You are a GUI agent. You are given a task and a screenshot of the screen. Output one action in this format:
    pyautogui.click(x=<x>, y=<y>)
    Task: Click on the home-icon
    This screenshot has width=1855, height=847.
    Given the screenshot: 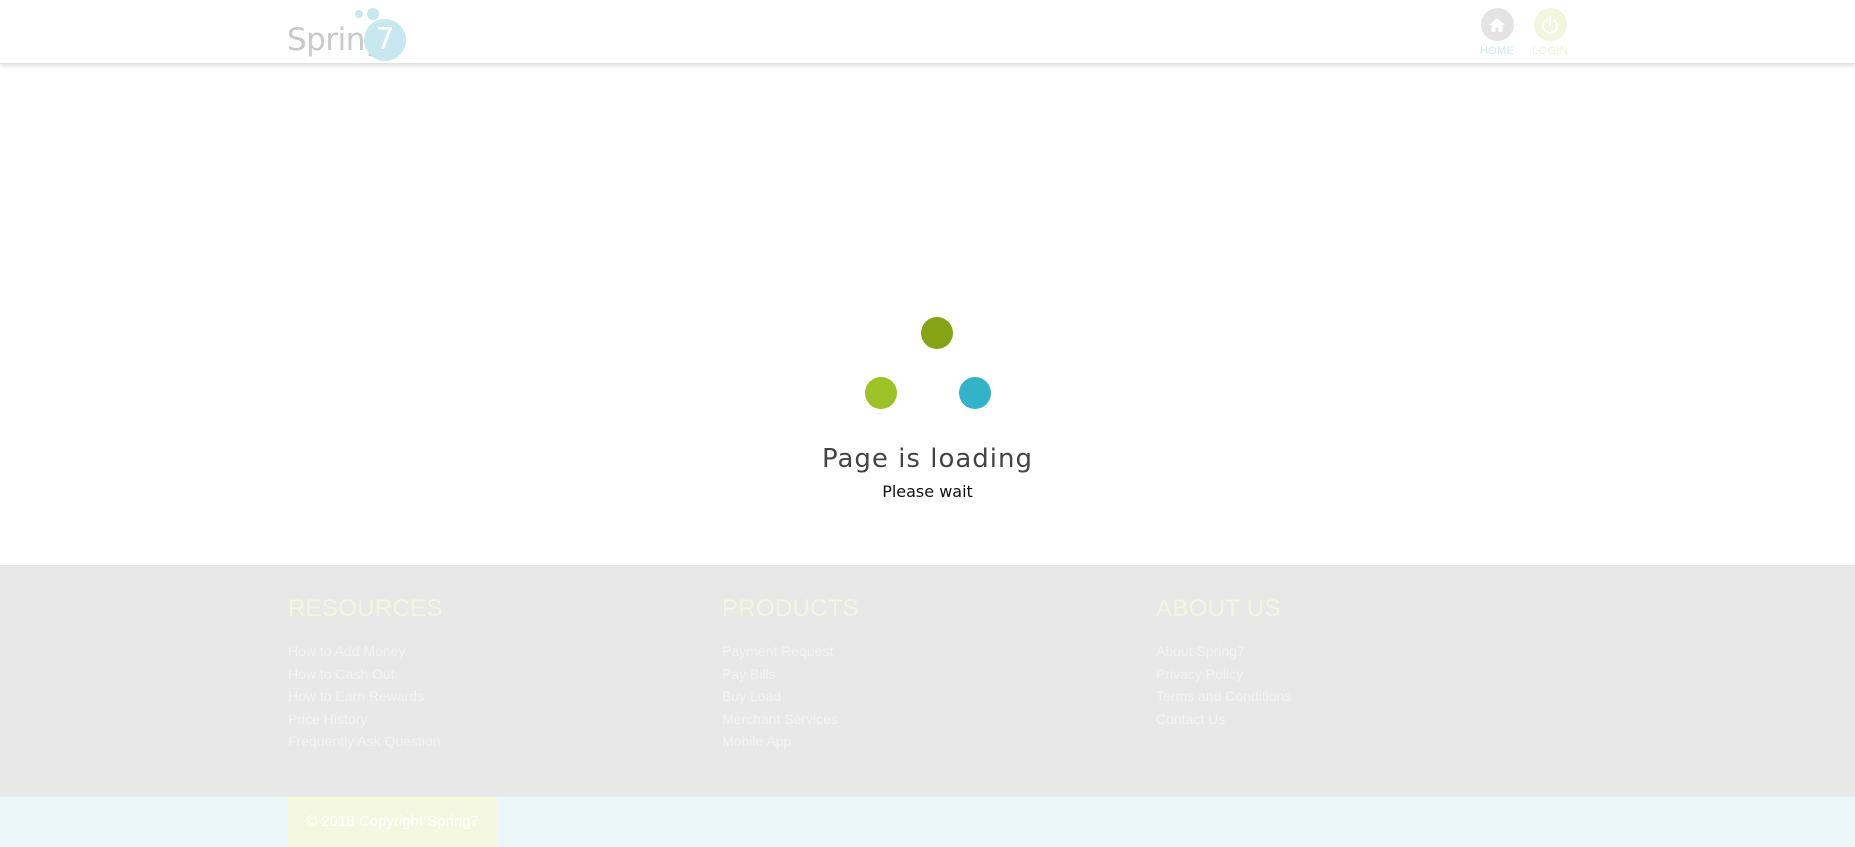 What is the action you would take?
    pyautogui.click(x=1497, y=24)
    